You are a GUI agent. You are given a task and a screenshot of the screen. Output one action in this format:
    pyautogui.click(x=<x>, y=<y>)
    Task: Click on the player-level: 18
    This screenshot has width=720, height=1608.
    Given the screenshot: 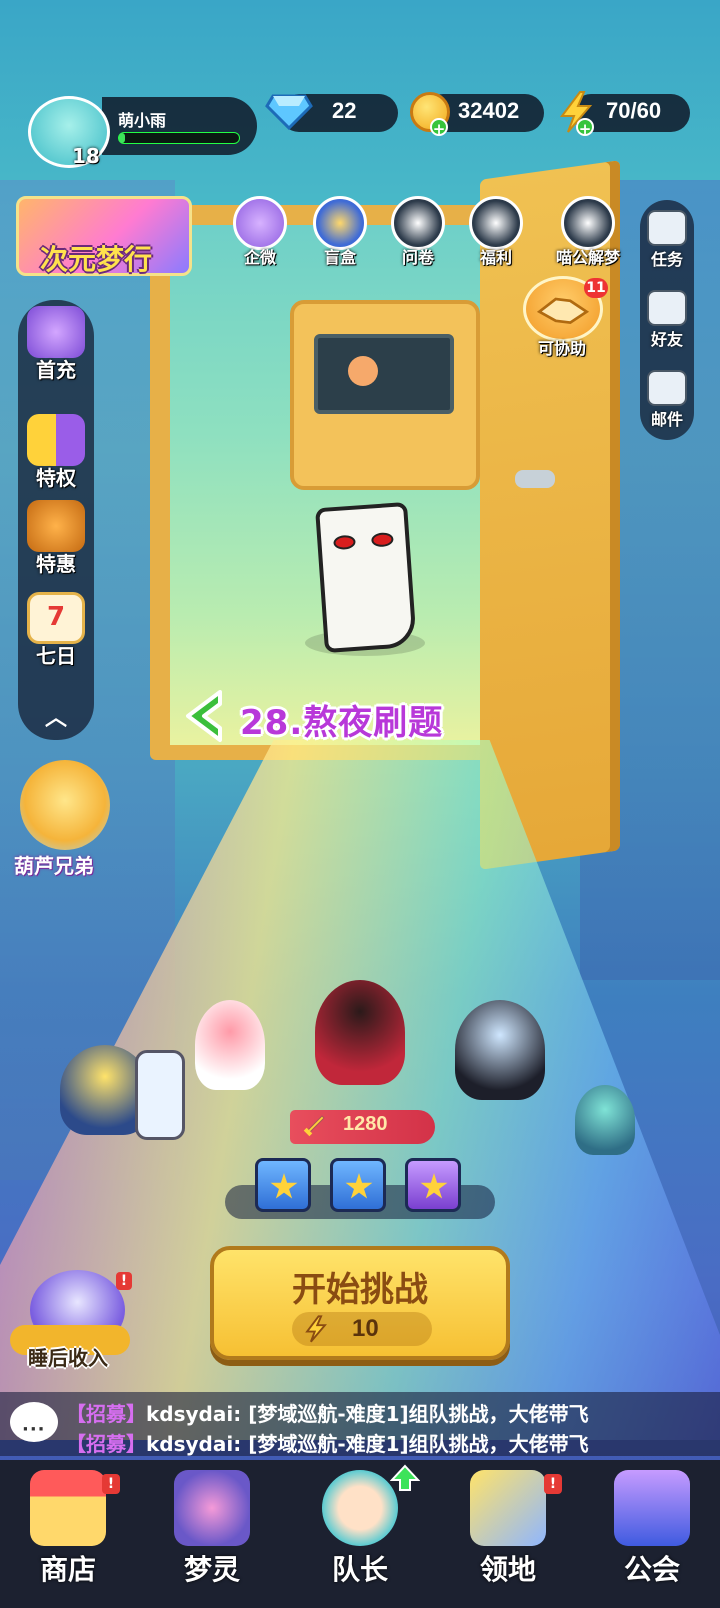 What is the action you would take?
    pyautogui.click(x=86, y=156)
    